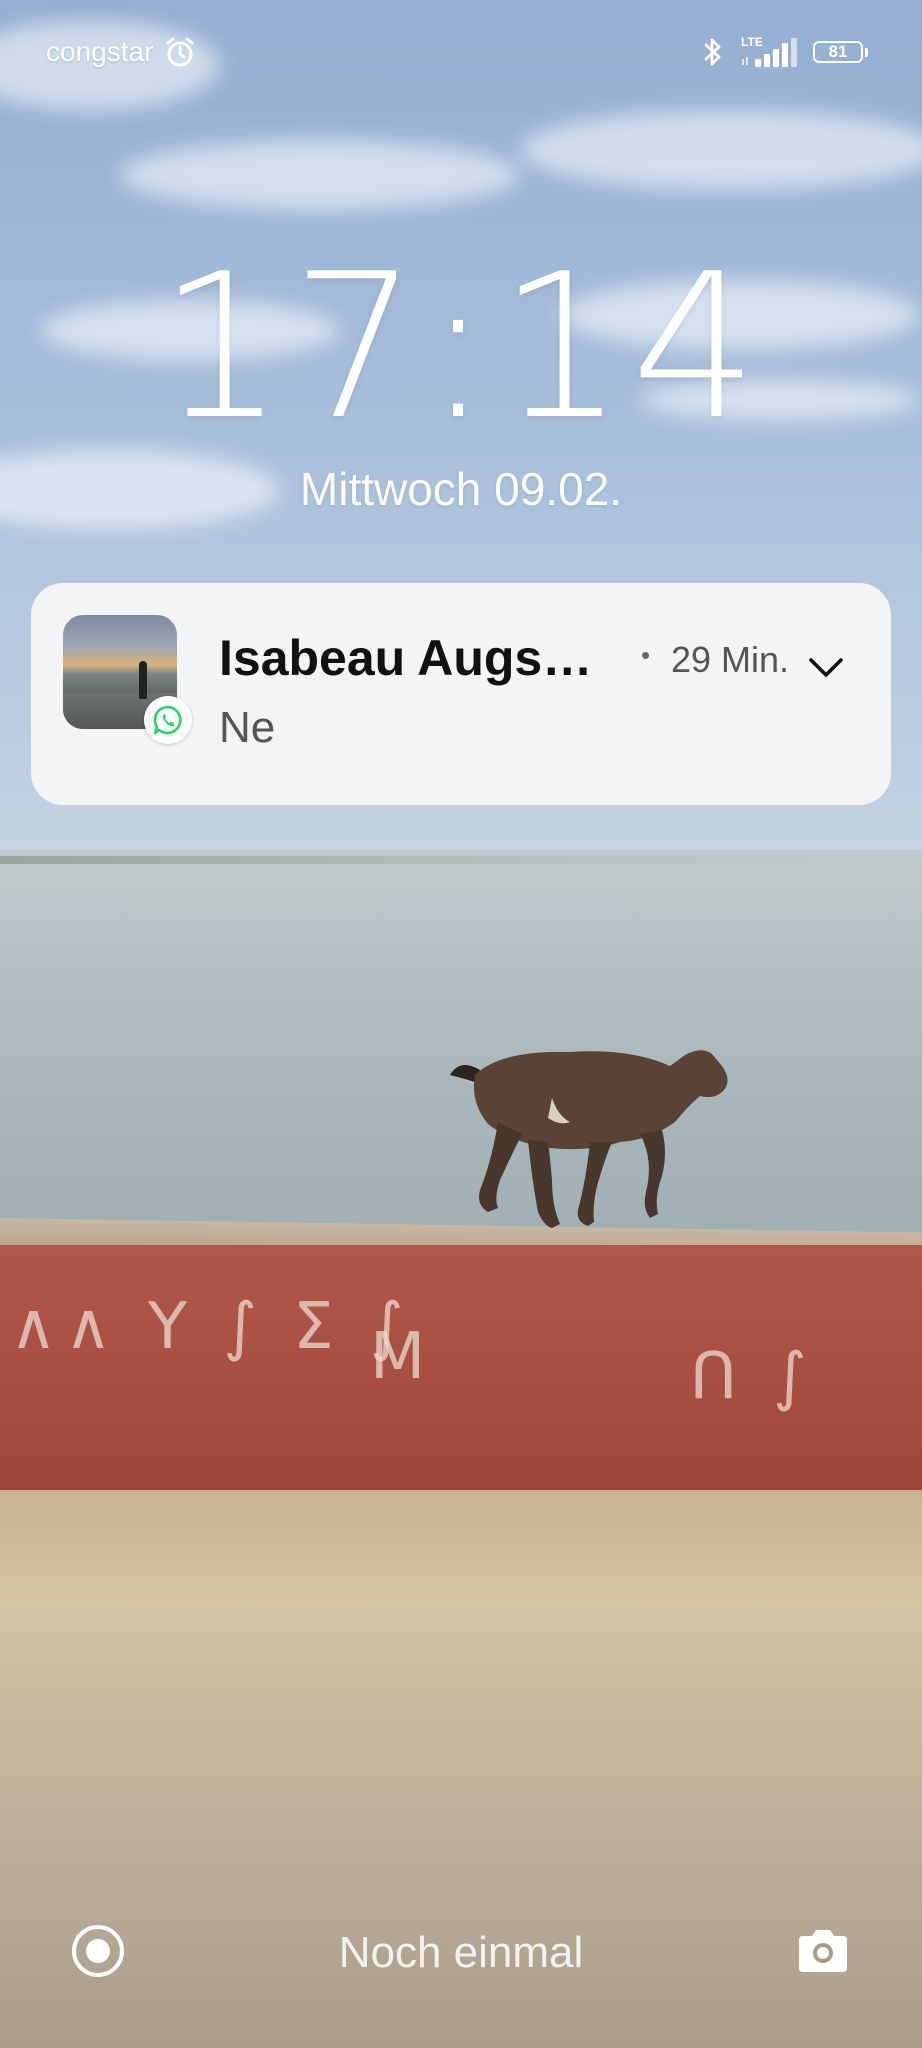 Image resolution: width=922 pixels, height=2048 pixels. I want to click on unlock-hint: Noch einmal, so click(461, 1952).